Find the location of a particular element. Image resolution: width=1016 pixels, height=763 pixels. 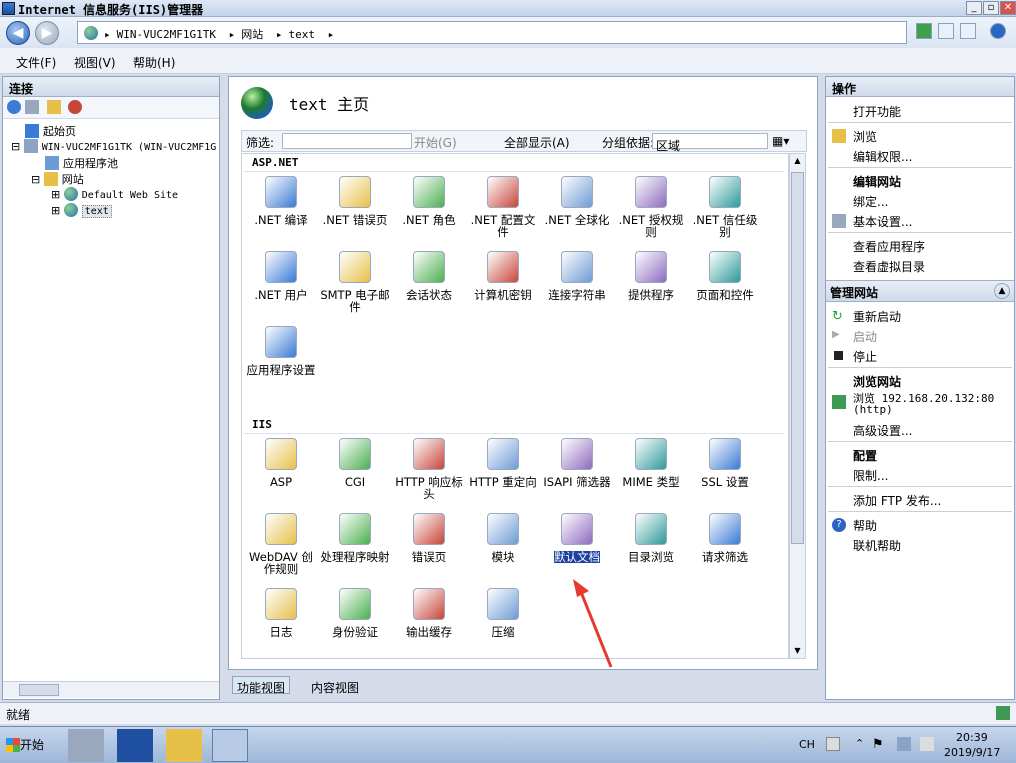

forward-button: ▶ is located at coordinates (47, 33).